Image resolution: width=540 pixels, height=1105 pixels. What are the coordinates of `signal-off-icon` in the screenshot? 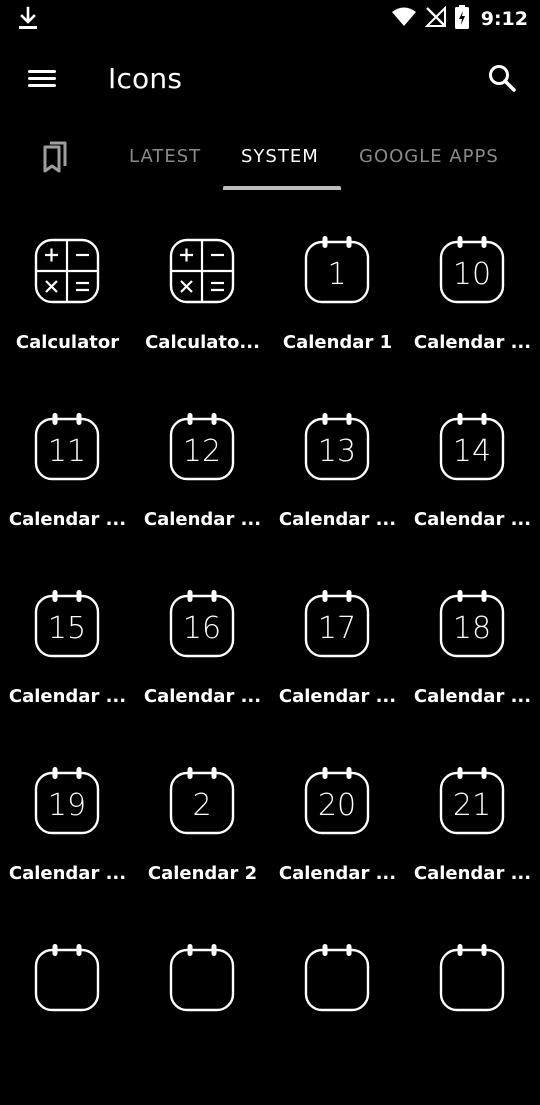 It's located at (435, 18).